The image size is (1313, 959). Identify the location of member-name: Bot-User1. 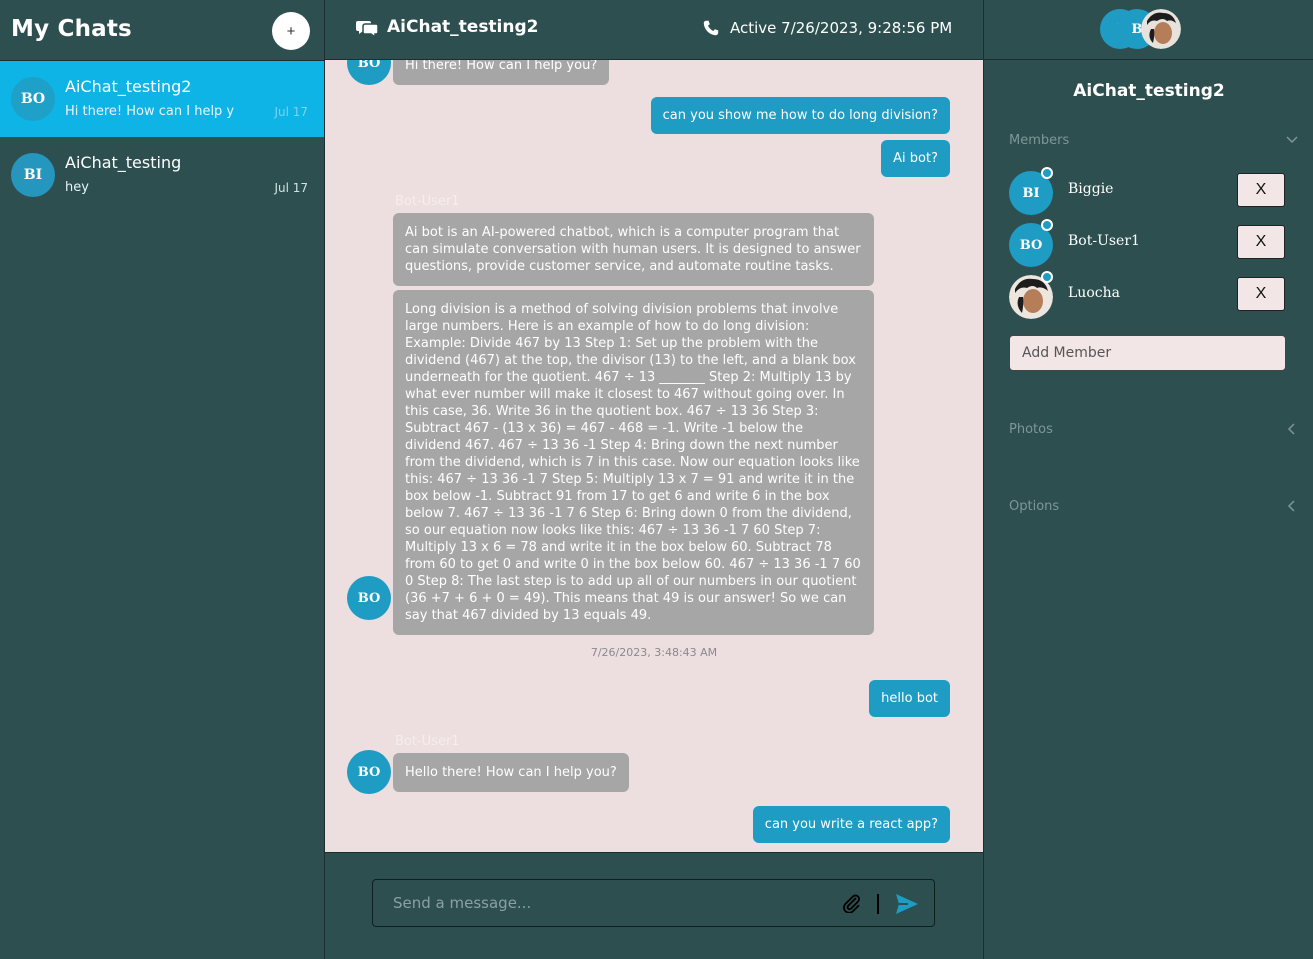
(1104, 241).